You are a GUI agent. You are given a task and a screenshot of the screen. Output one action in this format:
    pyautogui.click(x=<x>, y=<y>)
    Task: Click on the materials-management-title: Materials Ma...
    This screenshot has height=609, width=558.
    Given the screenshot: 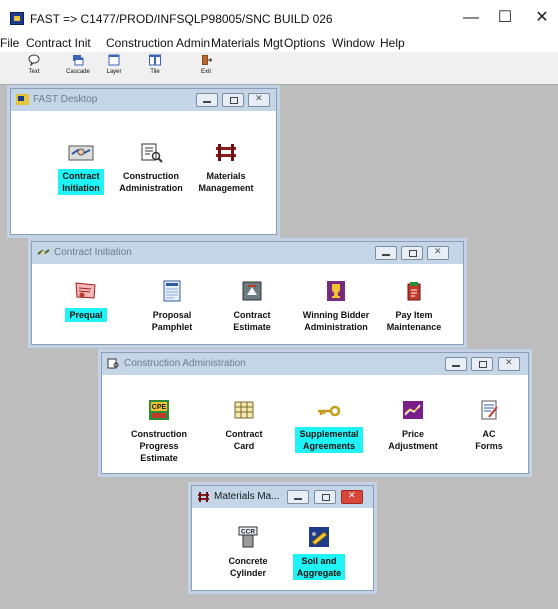 What is the action you would take?
    pyautogui.click(x=247, y=496)
    